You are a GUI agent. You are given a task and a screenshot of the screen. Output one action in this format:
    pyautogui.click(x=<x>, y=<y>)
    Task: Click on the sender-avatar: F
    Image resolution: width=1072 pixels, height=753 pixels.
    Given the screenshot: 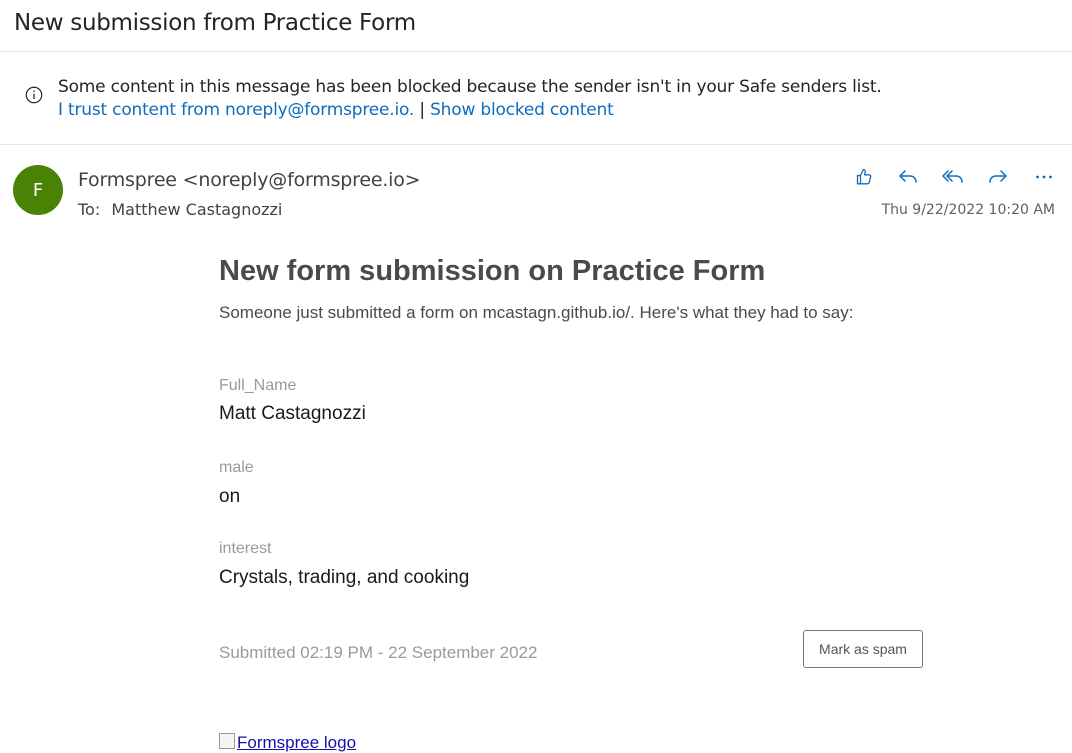 What is the action you would take?
    pyautogui.click(x=38, y=190)
    